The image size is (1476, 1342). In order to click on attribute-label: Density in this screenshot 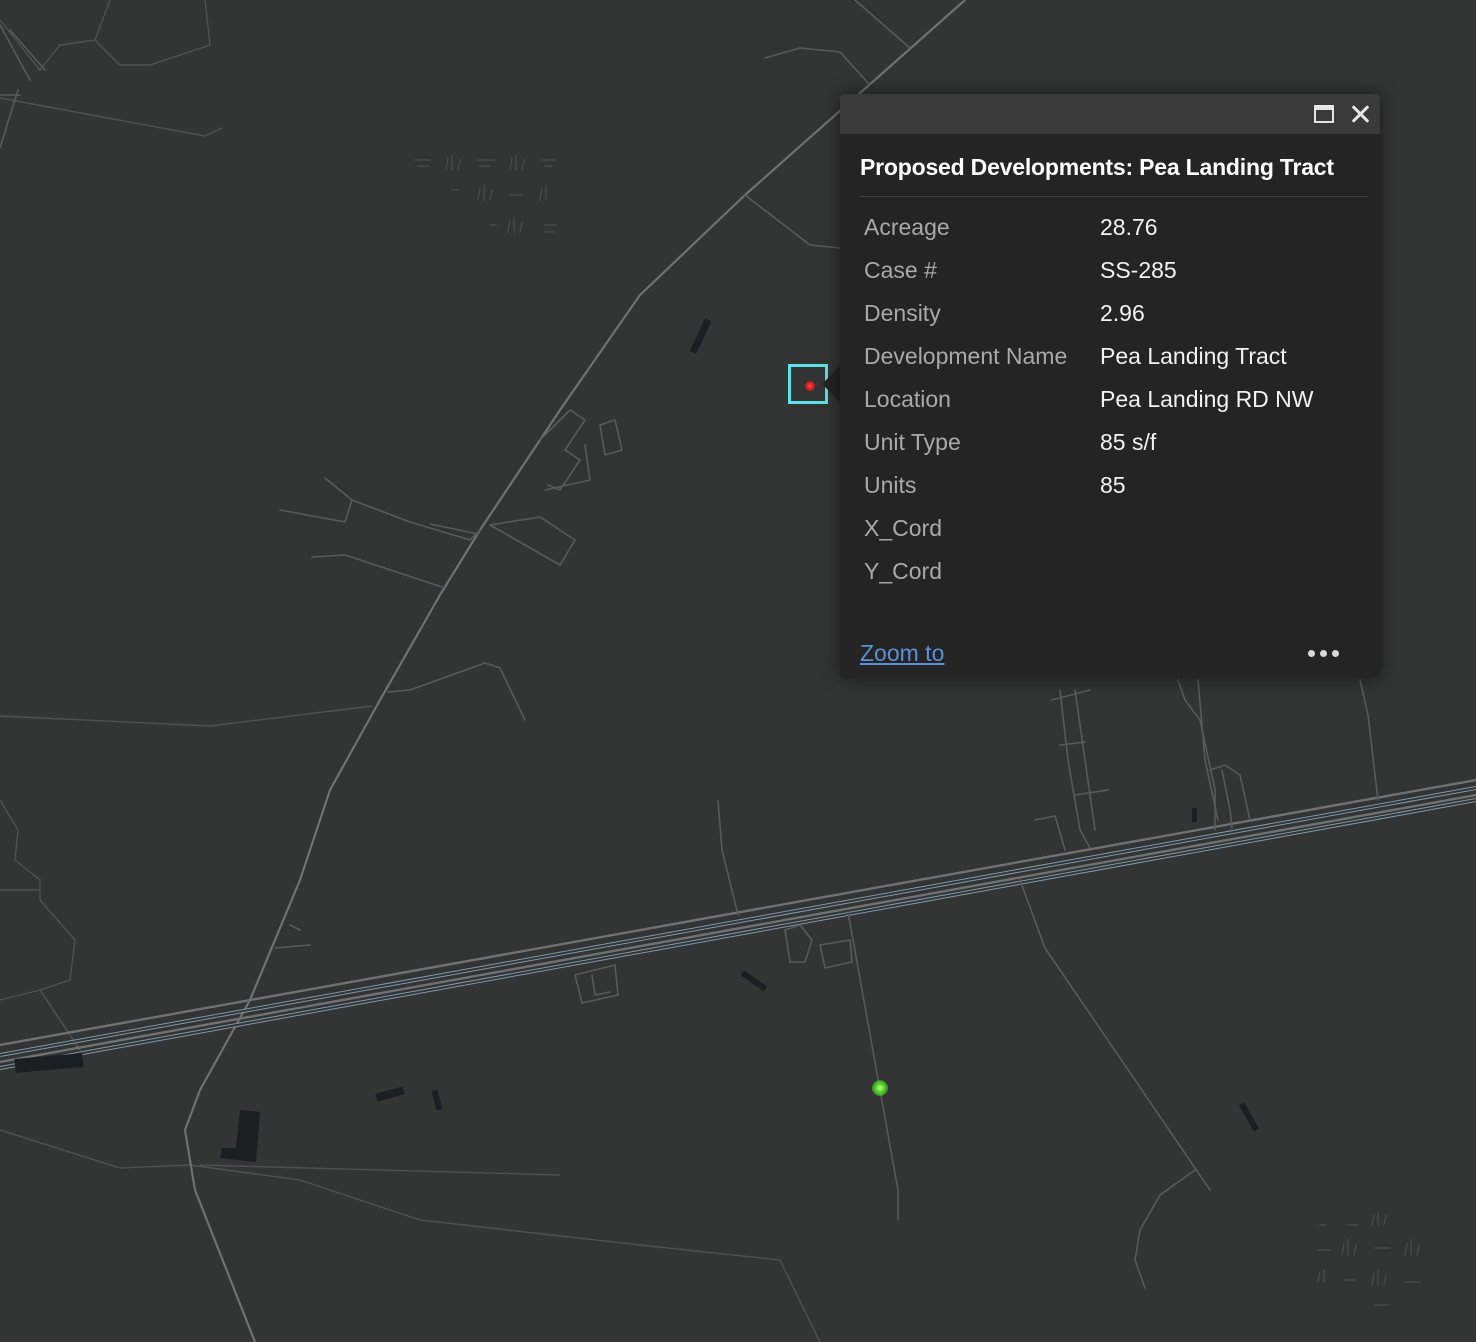, I will do `click(902, 313)`.